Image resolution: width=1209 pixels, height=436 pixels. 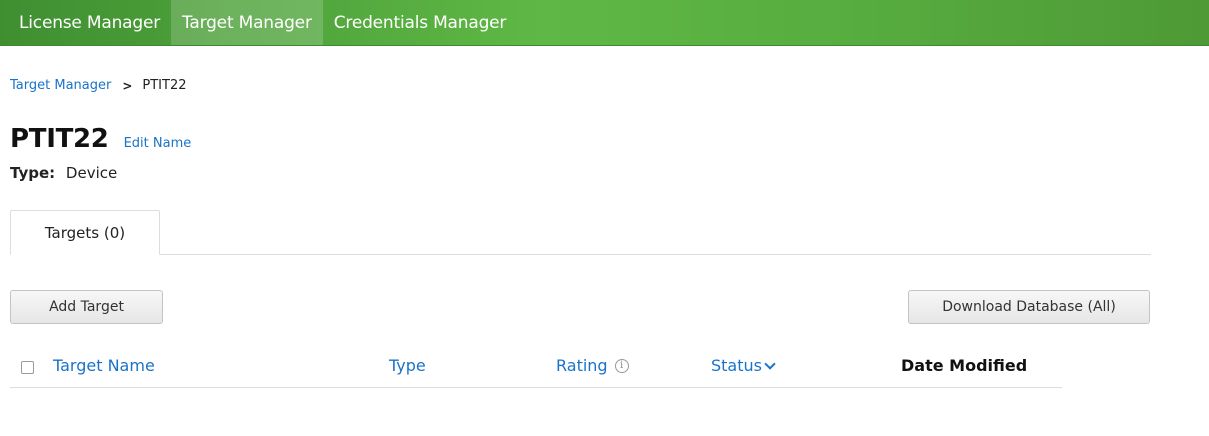 What do you see at coordinates (59, 139) in the screenshot?
I see `page-title: PTIT22` at bounding box center [59, 139].